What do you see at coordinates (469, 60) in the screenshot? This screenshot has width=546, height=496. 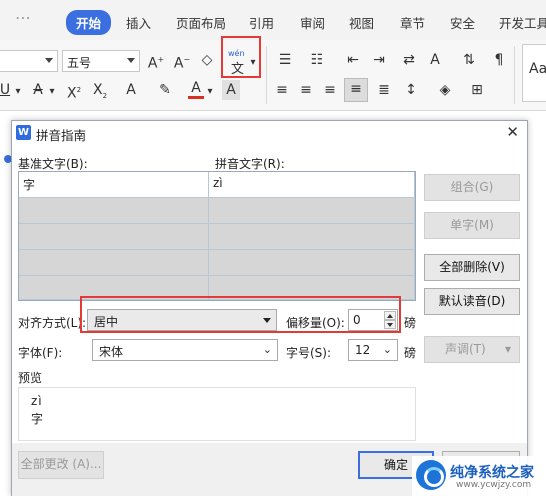 I see `sort-icon: ⇅` at bounding box center [469, 60].